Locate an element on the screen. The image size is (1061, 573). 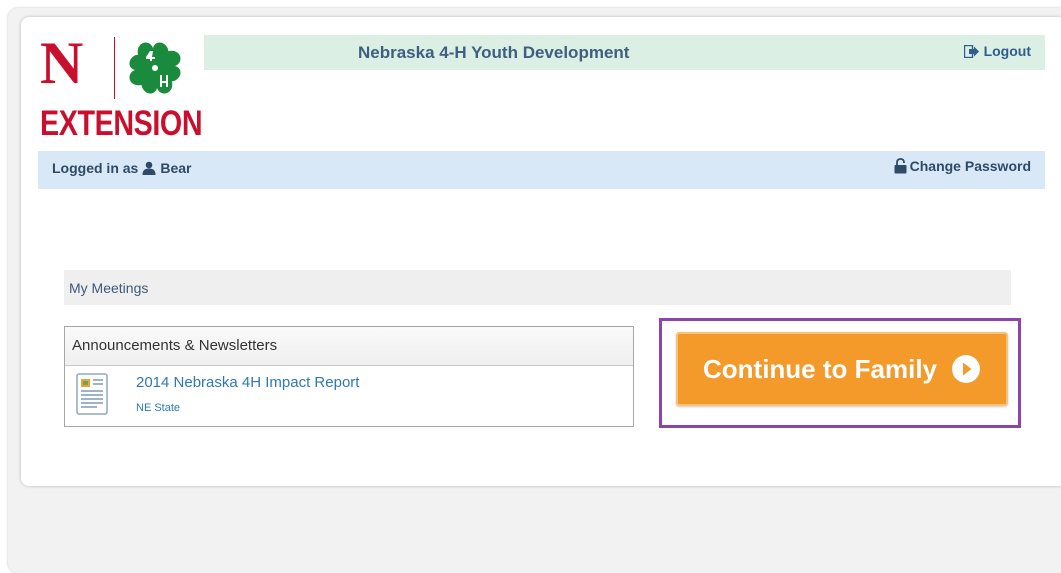
change-password-link: Change Password is located at coordinates (962, 166).